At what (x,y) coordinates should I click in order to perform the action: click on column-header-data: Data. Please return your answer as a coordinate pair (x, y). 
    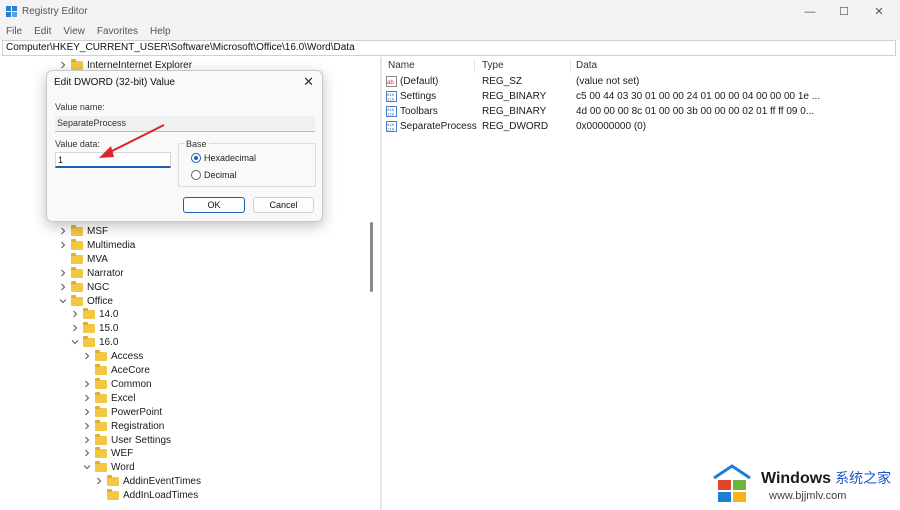
    Looking at the image, I should click on (586, 65).